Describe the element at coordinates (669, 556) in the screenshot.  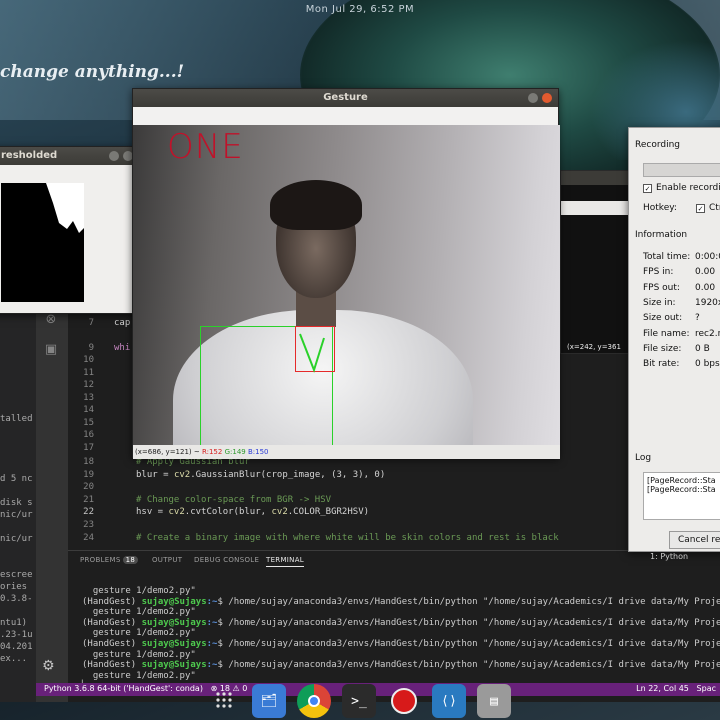
I see `python-terminal-tab: 1: Python` at that location.